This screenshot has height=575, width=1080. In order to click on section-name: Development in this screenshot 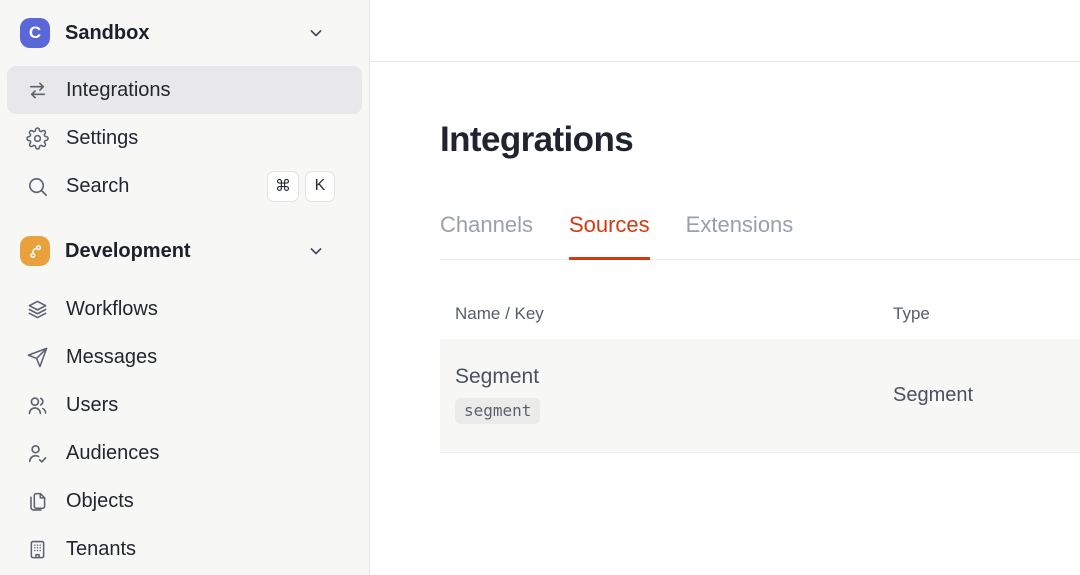, I will do `click(128, 250)`.